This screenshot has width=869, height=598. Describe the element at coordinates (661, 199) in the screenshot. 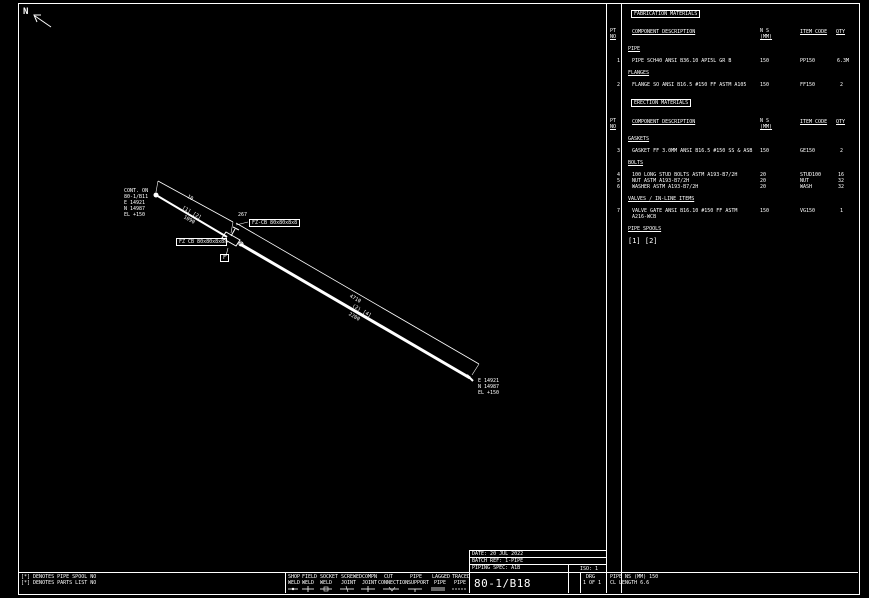

I see `sec-valves: VALVES / IN-LINE ITEMS` at that location.